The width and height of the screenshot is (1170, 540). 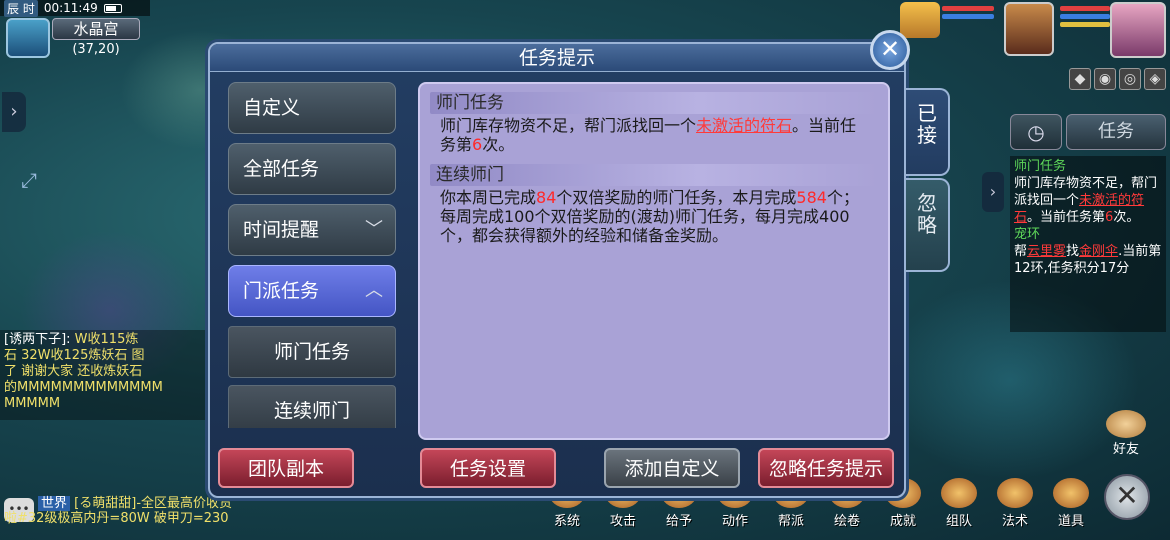 What do you see at coordinates (37, 339) in the screenshot?
I see `chat-speaker: [诱两下子]:` at bounding box center [37, 339].